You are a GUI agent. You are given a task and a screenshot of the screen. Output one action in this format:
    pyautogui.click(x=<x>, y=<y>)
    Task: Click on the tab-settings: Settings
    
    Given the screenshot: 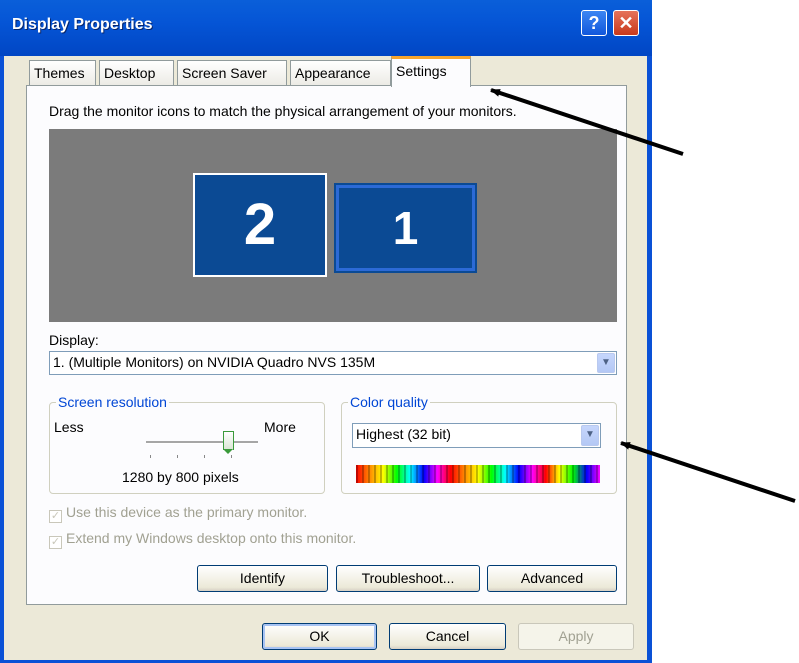 What is the action you would take?
    pyautogui.click(x=431, y=71)
    